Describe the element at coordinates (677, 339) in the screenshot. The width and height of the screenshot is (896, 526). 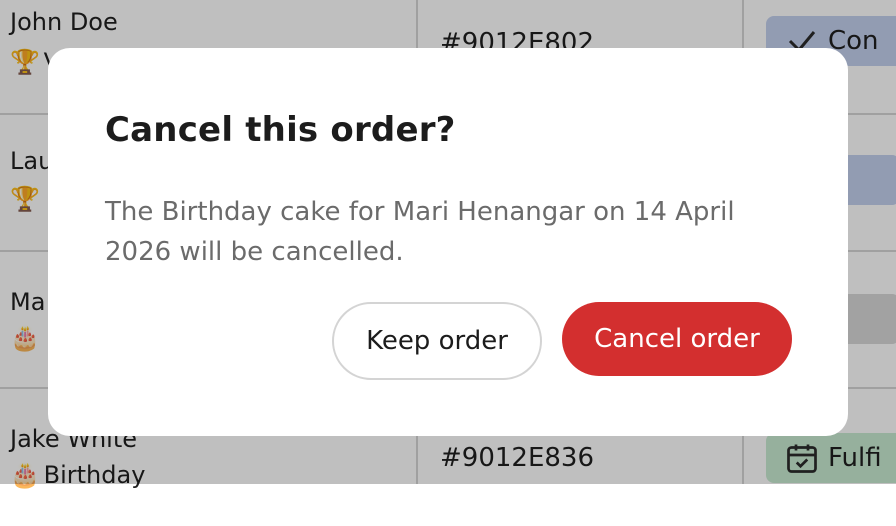
I see `cancel-order-button: Cancel order` at that location.